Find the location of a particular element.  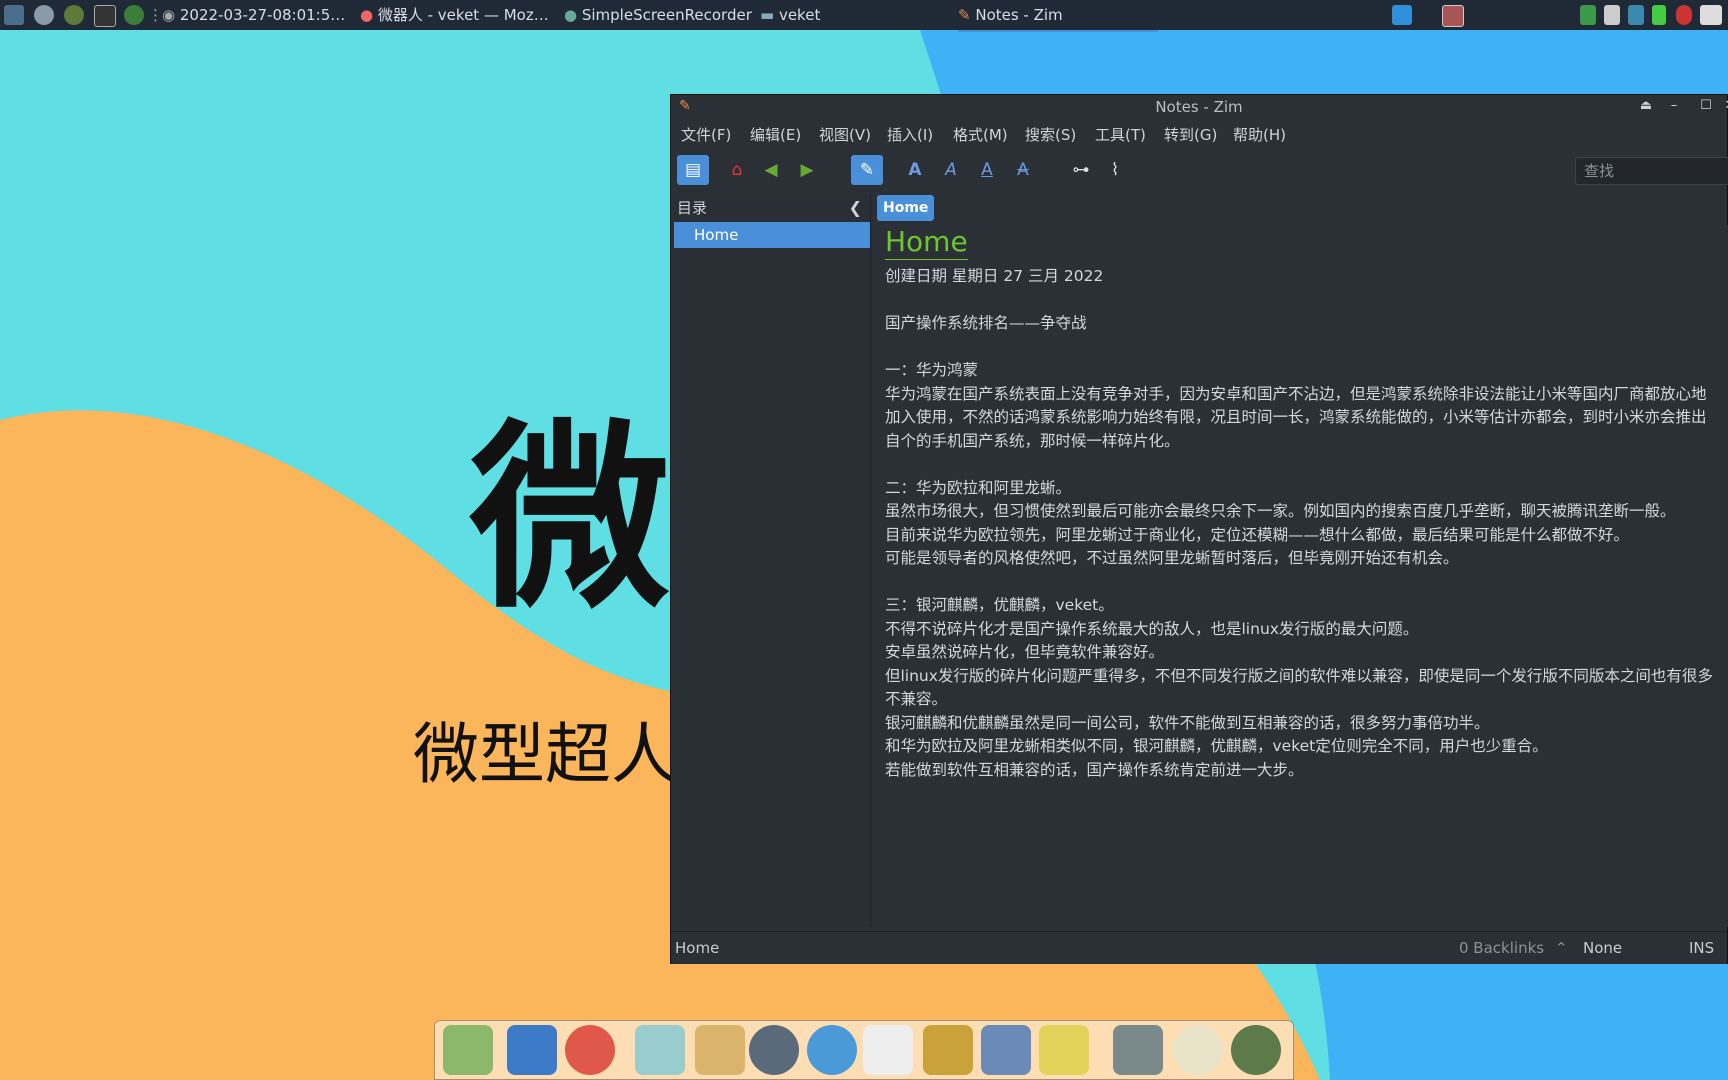

sidebar-item-home: Home is located at coordinates (772, 235).